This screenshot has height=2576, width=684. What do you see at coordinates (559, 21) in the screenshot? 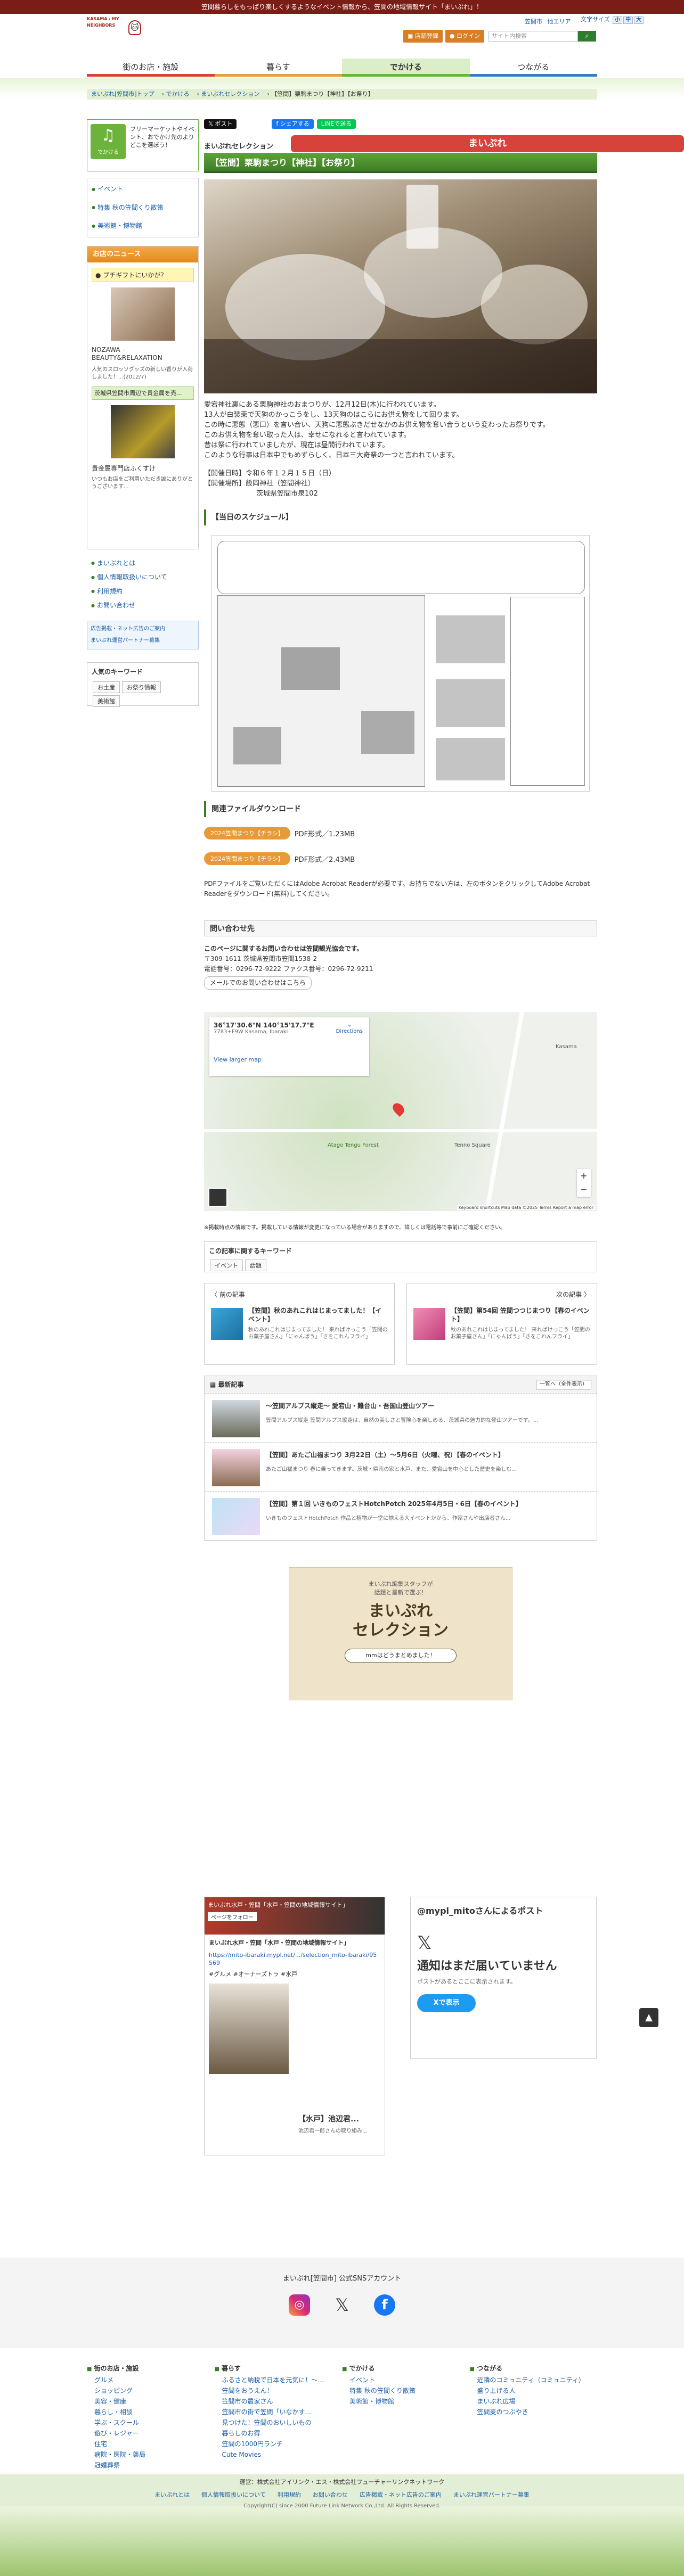
I see `other-area-link: 他エリア` at bounding box center [559, 21].